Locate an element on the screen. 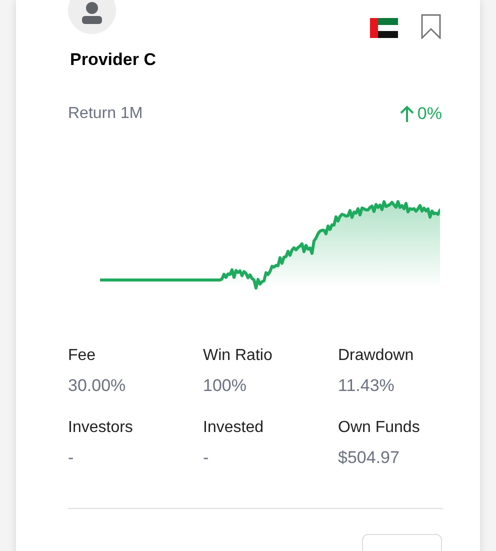  avatar-icon is located at coordinates (92, 17).